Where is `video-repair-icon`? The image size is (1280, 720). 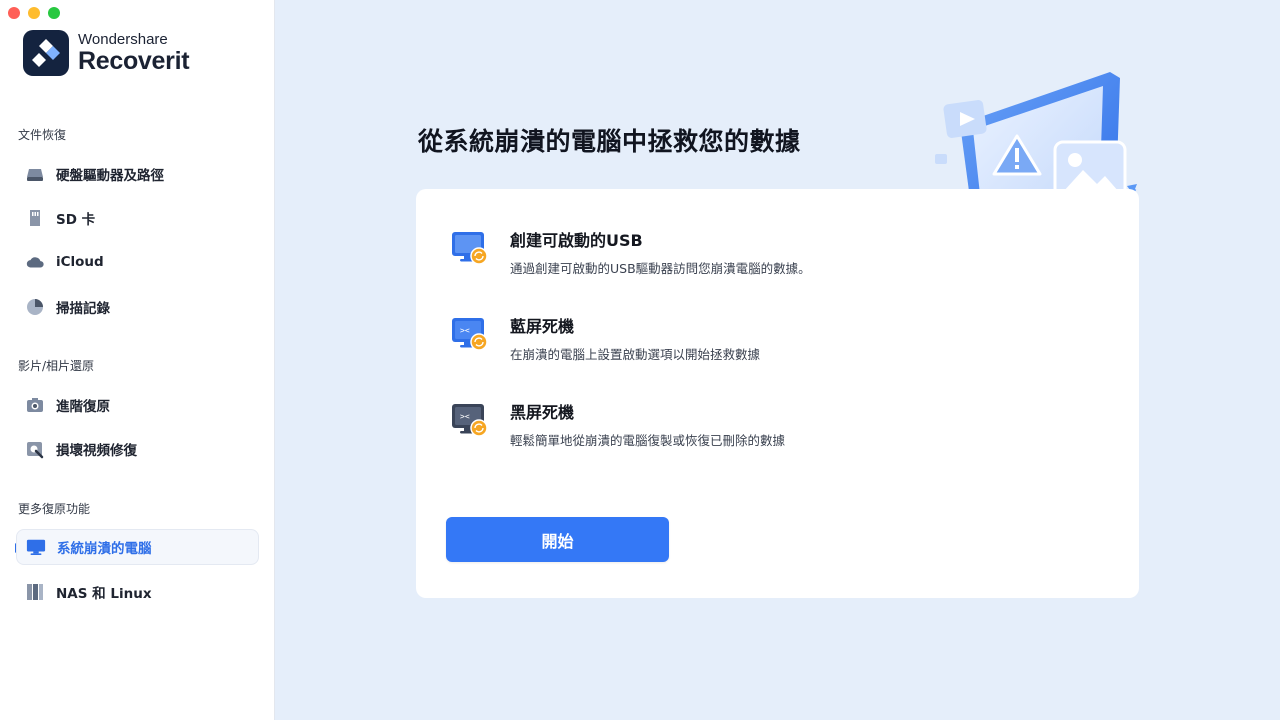
video-repair-icon is located at coordinates (35, 449).